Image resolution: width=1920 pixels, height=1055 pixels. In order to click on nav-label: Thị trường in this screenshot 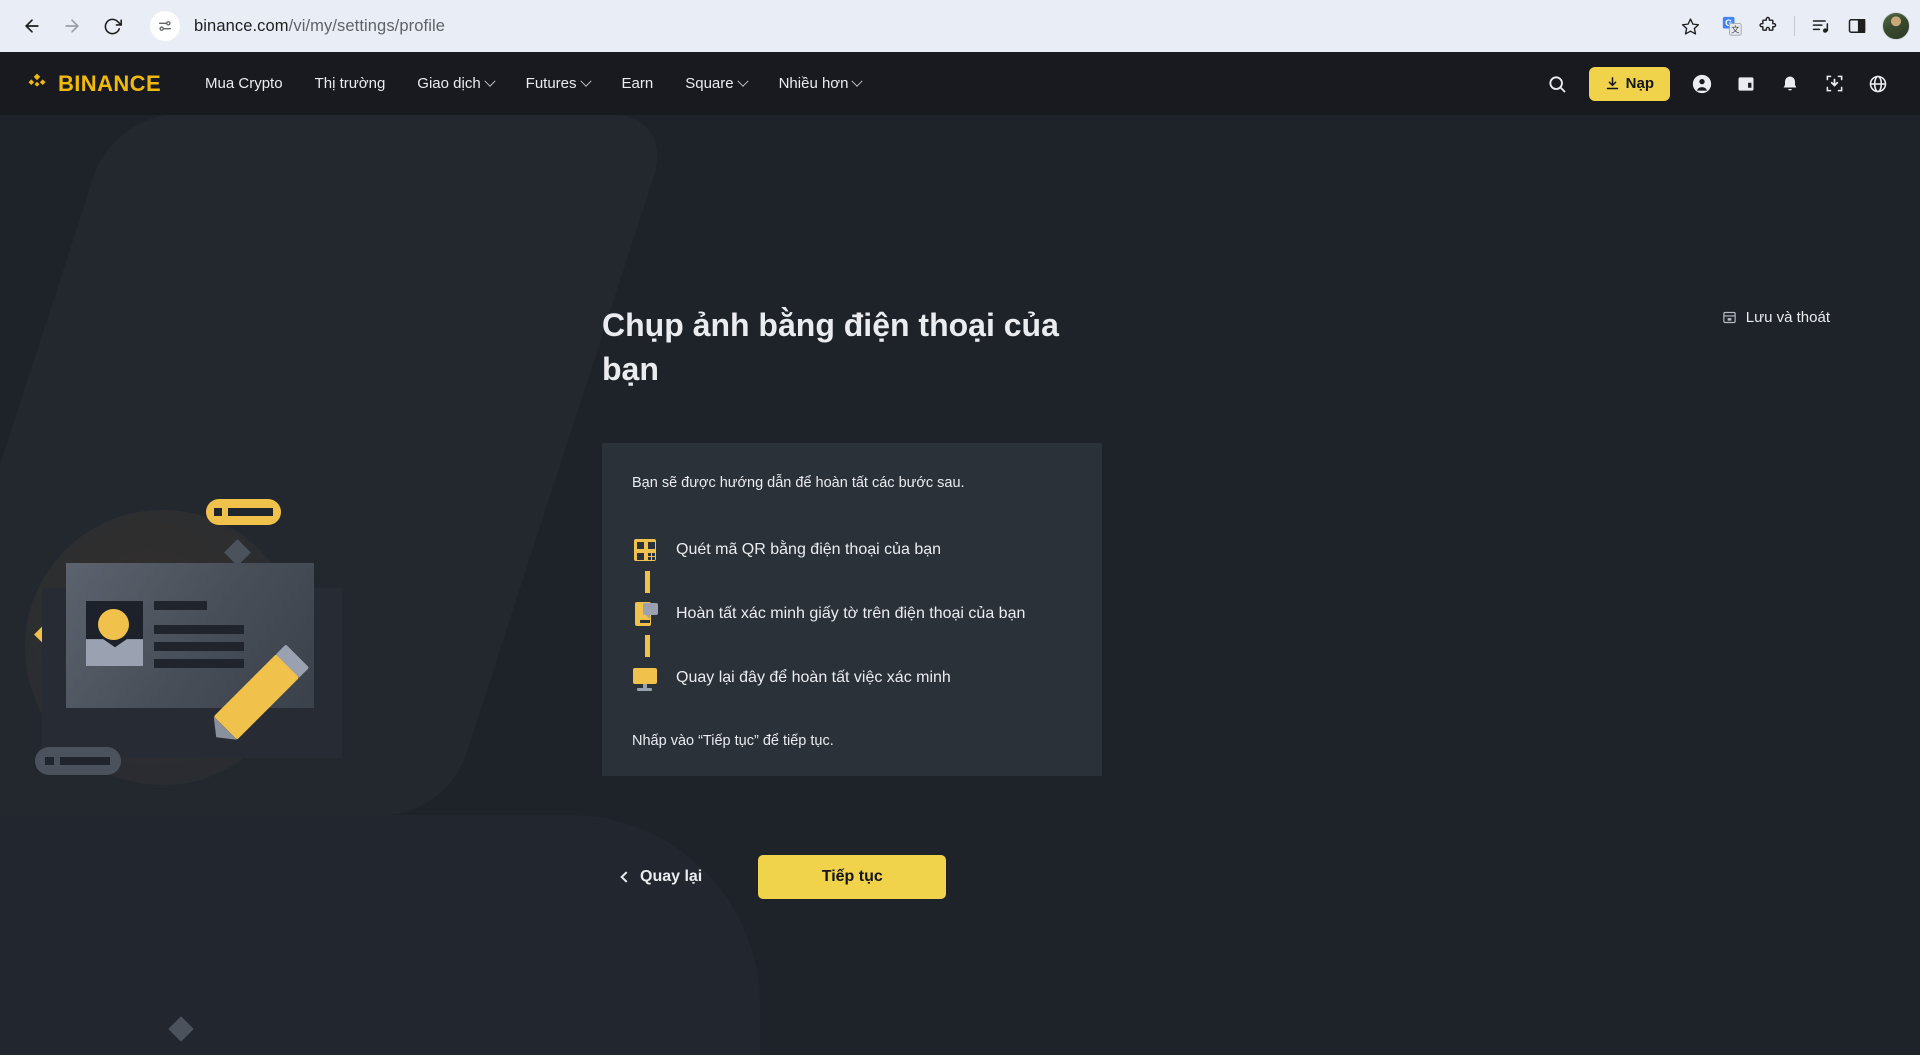, I will do `click(350, 83)`.